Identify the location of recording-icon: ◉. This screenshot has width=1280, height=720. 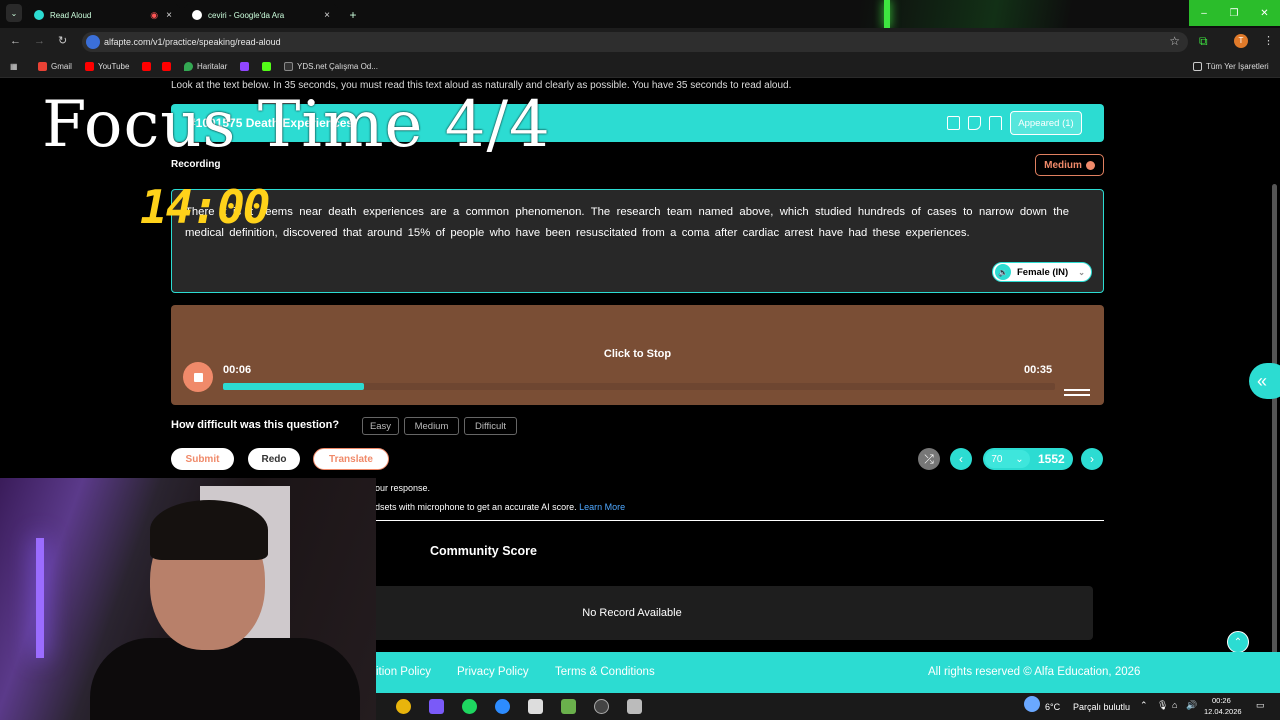
(154, 14).